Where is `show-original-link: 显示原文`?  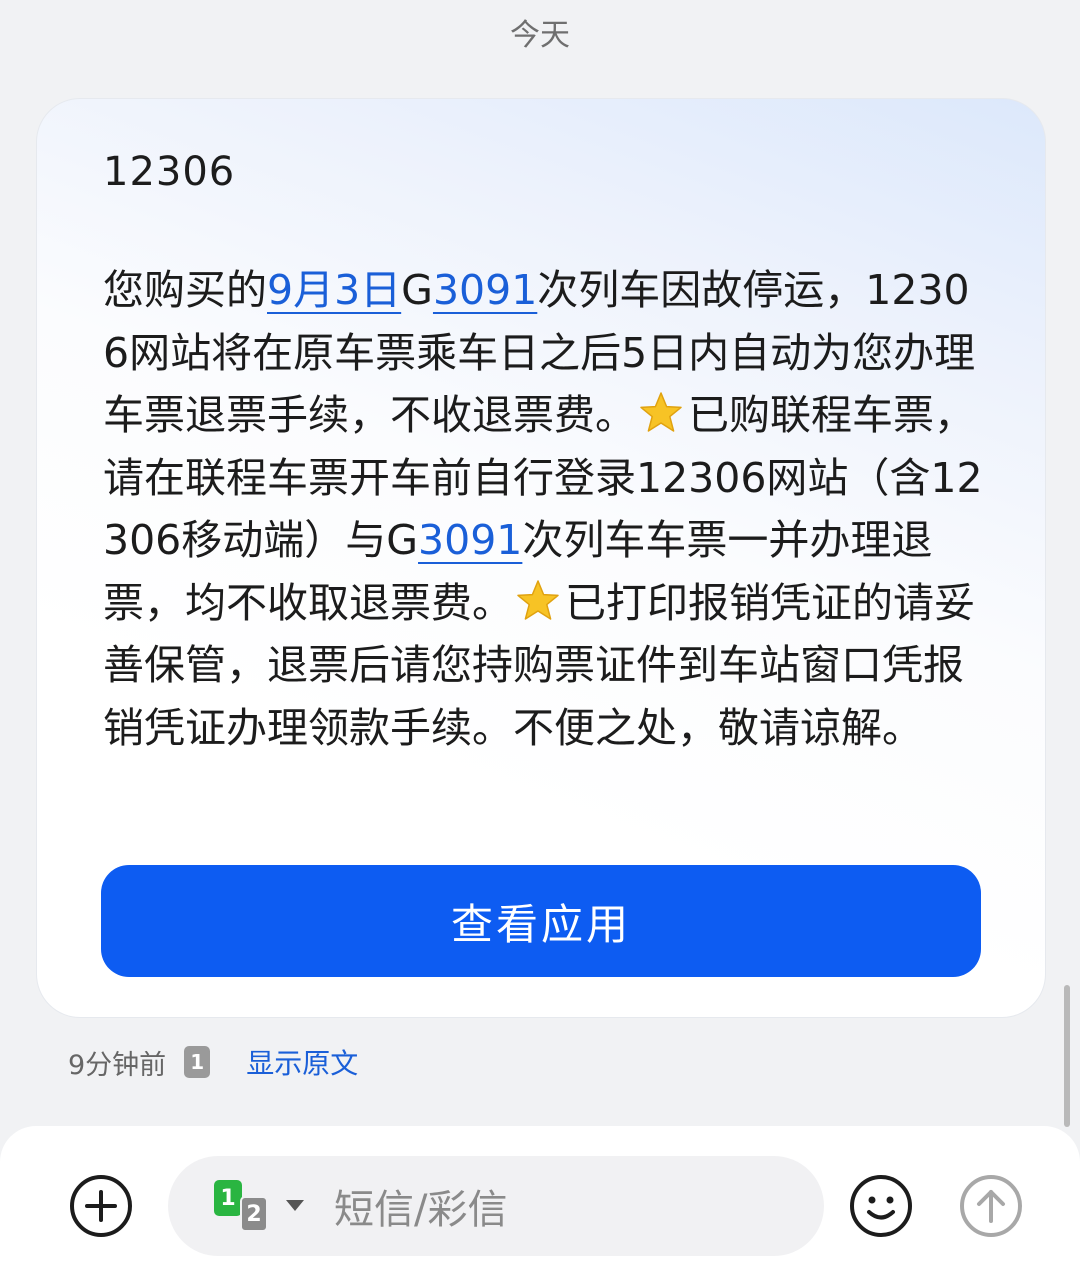 show-original-link: 显示原文 is located at coordinates (302, 1062).